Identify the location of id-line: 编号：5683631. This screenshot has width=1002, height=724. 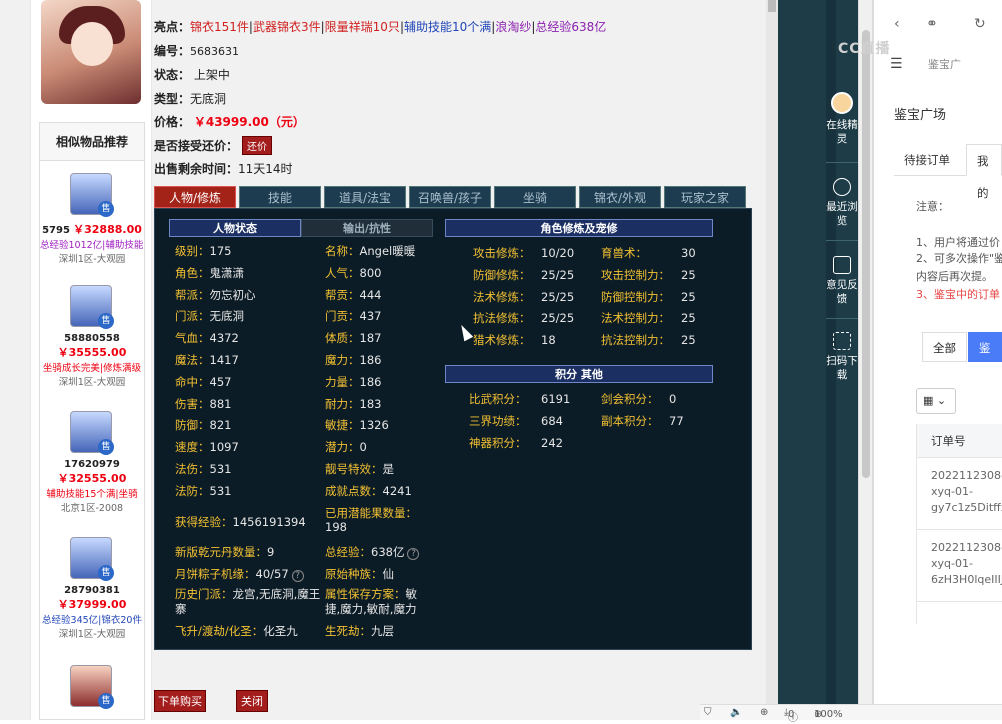
(196, 50).